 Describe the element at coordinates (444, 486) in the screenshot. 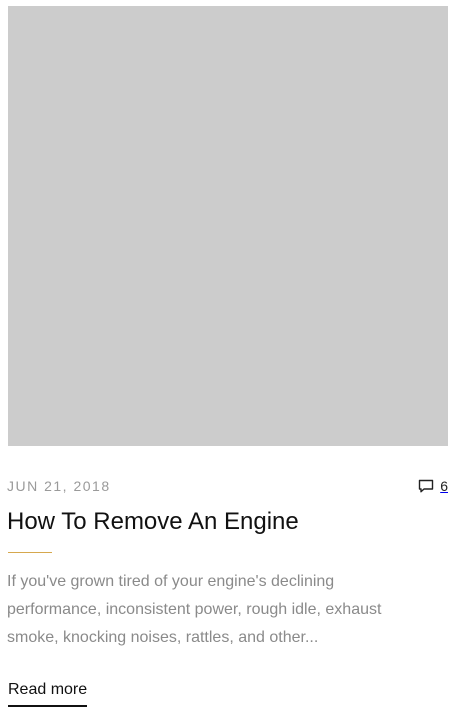

I see `comments-count: 6` at that location.